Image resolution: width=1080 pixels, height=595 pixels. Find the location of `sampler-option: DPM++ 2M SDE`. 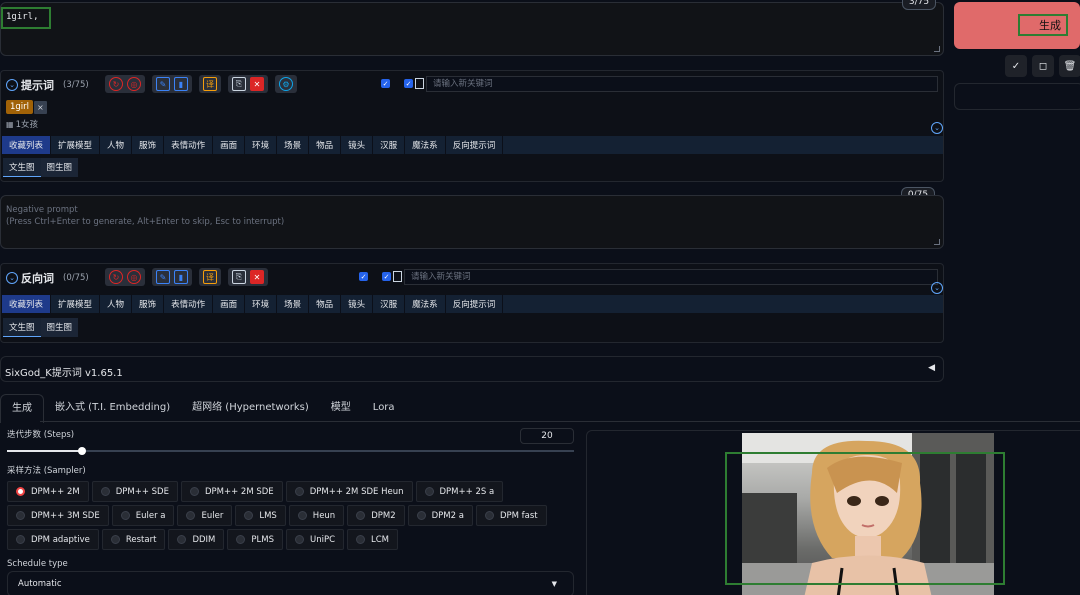

sampler-option: DPM++ 2M SDE is located at coordinates (231, 491).